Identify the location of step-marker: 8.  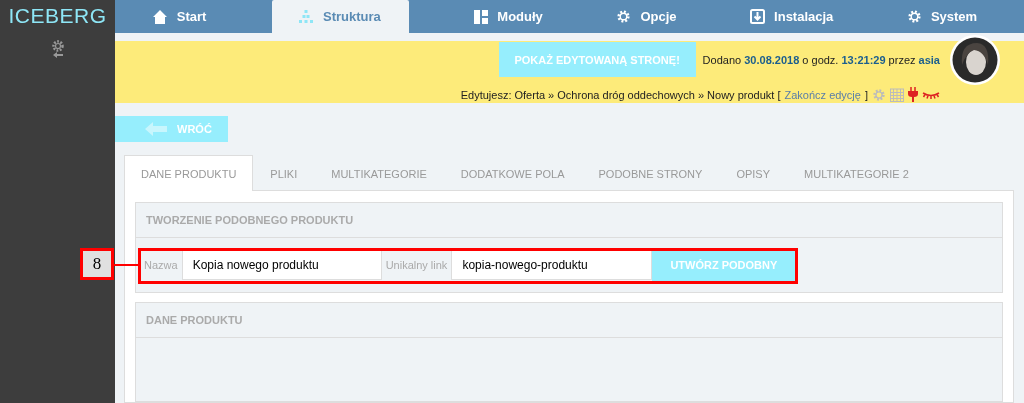
(97, 264).